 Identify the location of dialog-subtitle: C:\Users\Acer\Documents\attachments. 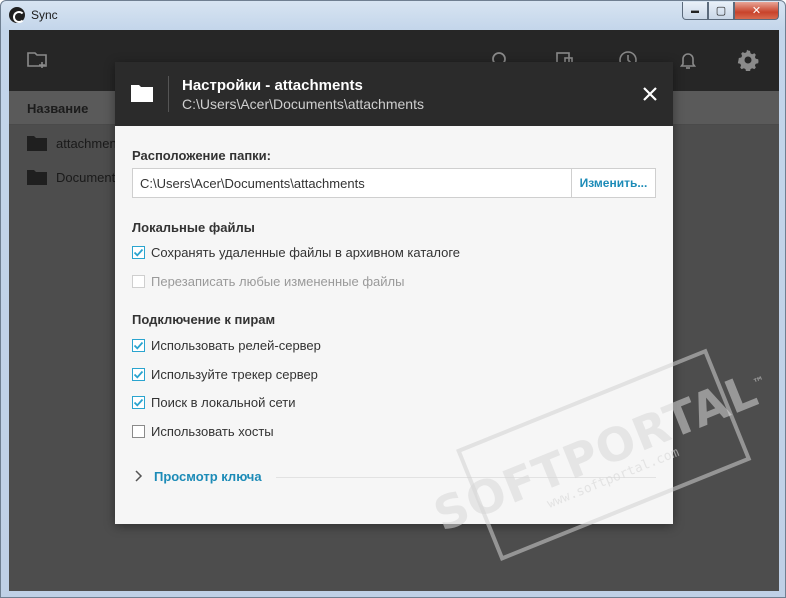
(303, 104).